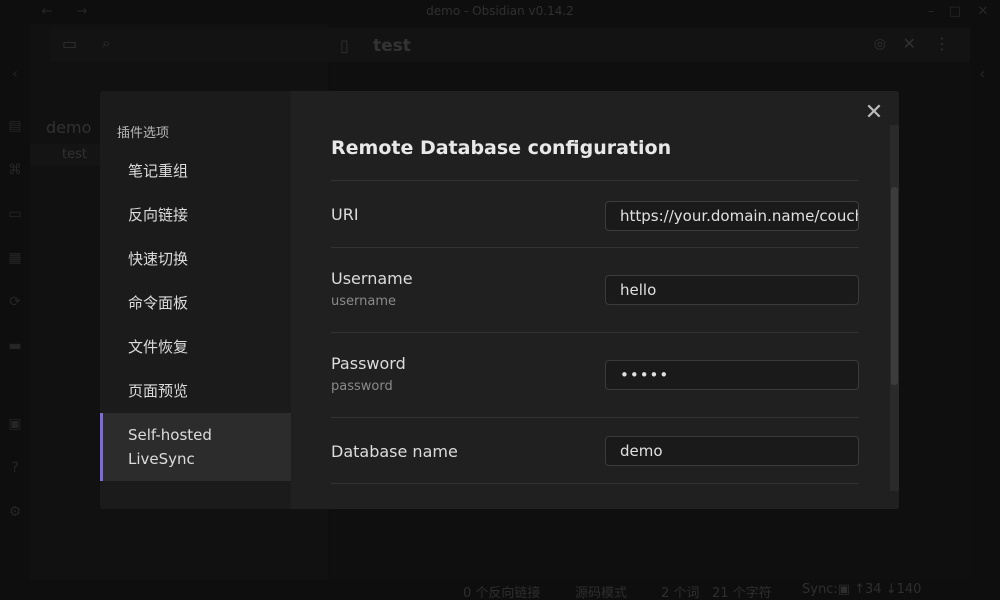  I want to click on content-scrollbar-thumb, so click(894, 286).